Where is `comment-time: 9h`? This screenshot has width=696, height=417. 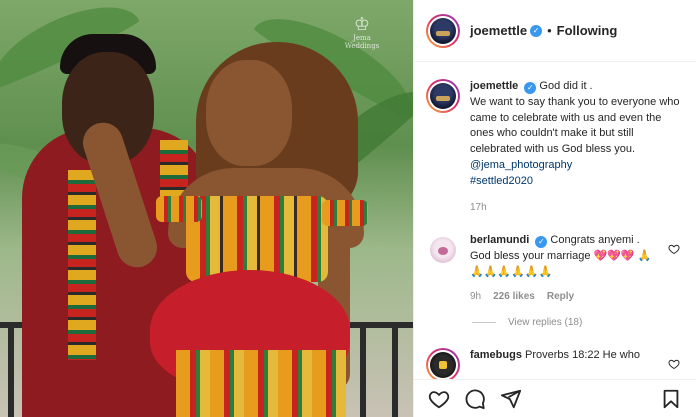
comment-time: 9h is located at coordinates (476, 296).